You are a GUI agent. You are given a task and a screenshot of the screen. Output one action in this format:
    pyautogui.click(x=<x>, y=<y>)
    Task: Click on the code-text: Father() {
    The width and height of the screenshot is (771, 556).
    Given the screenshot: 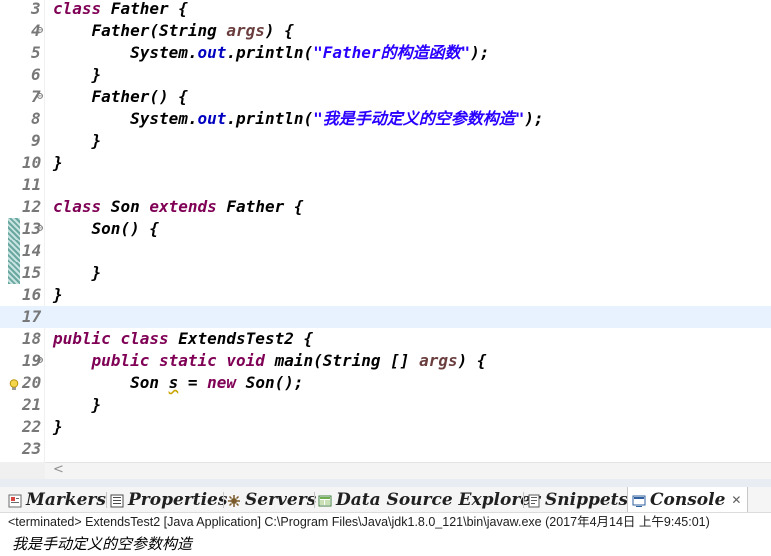 What is the action you would take?
    pyautogui.click(x=120, y=97)
    